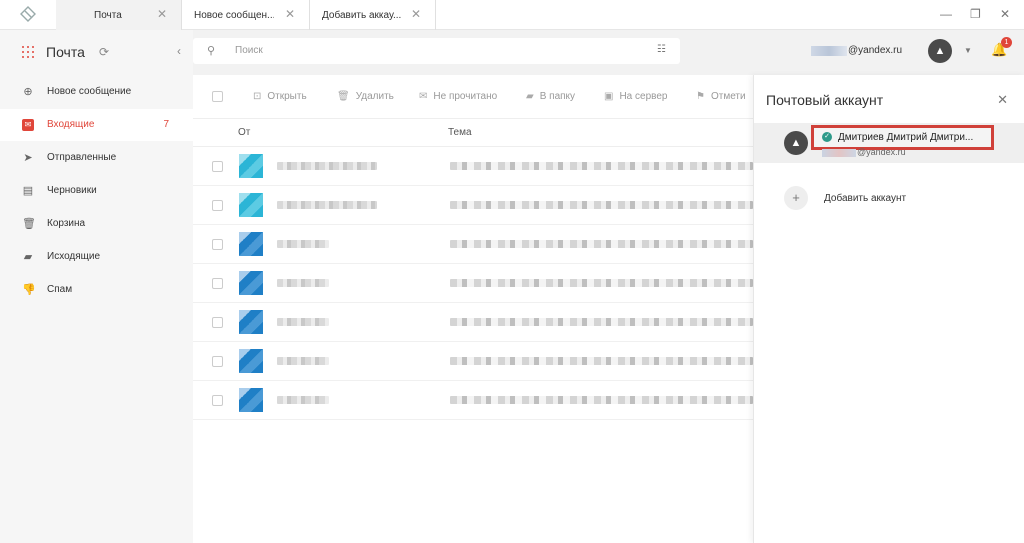 The image size is (1024, 543). I want to click on filter-icon: ☷, so click(661, 49).